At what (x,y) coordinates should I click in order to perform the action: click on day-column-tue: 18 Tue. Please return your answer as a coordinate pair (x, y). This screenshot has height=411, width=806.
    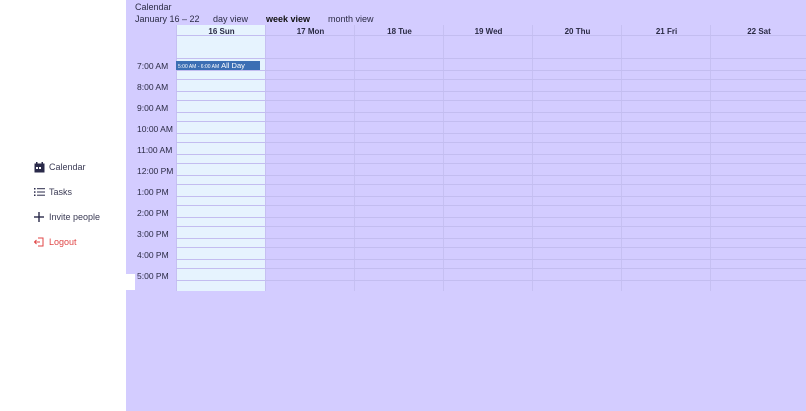
    Looking at the image, I should click on (399, 158).